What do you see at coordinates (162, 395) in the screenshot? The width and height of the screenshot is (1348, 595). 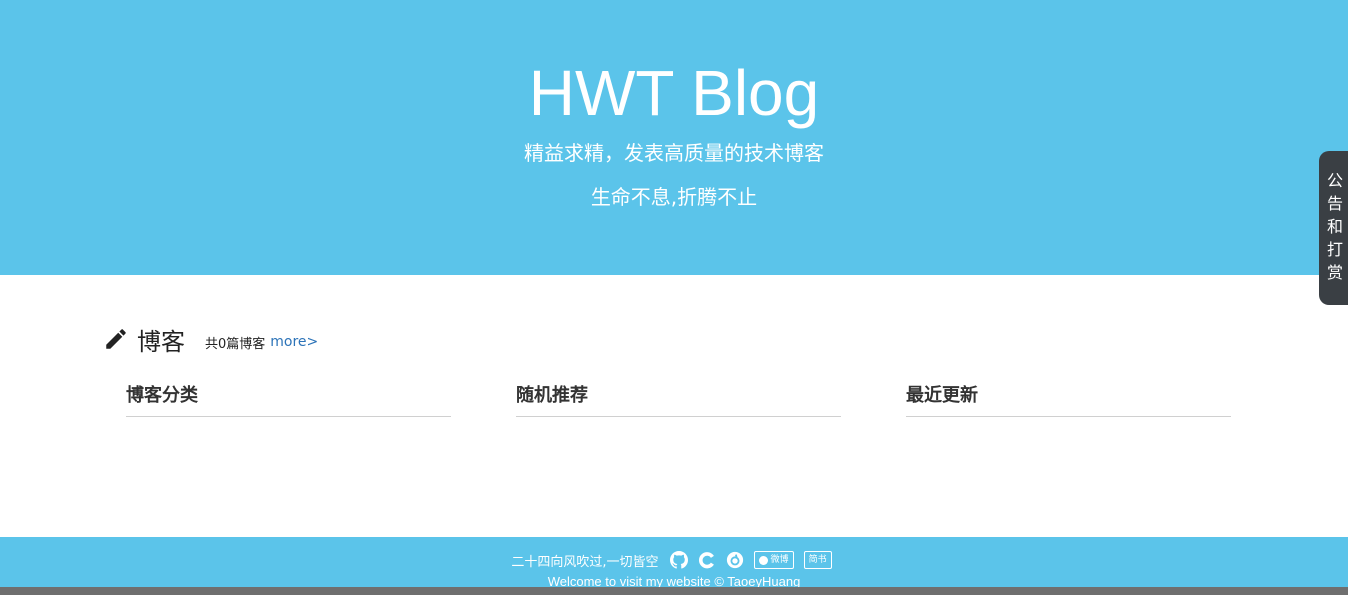 I see `categories-heading: 博客分类` at bounding box center [162, 395].